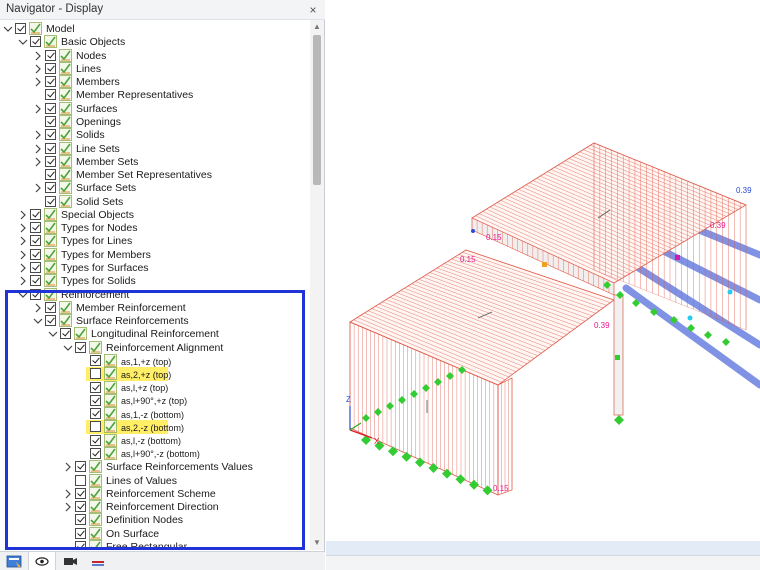 Image resolution: width=760 pixels, height=570 pixels. Describe the element at coordinates (42, 561) in the screenshot. I see `tab-display` at that location.